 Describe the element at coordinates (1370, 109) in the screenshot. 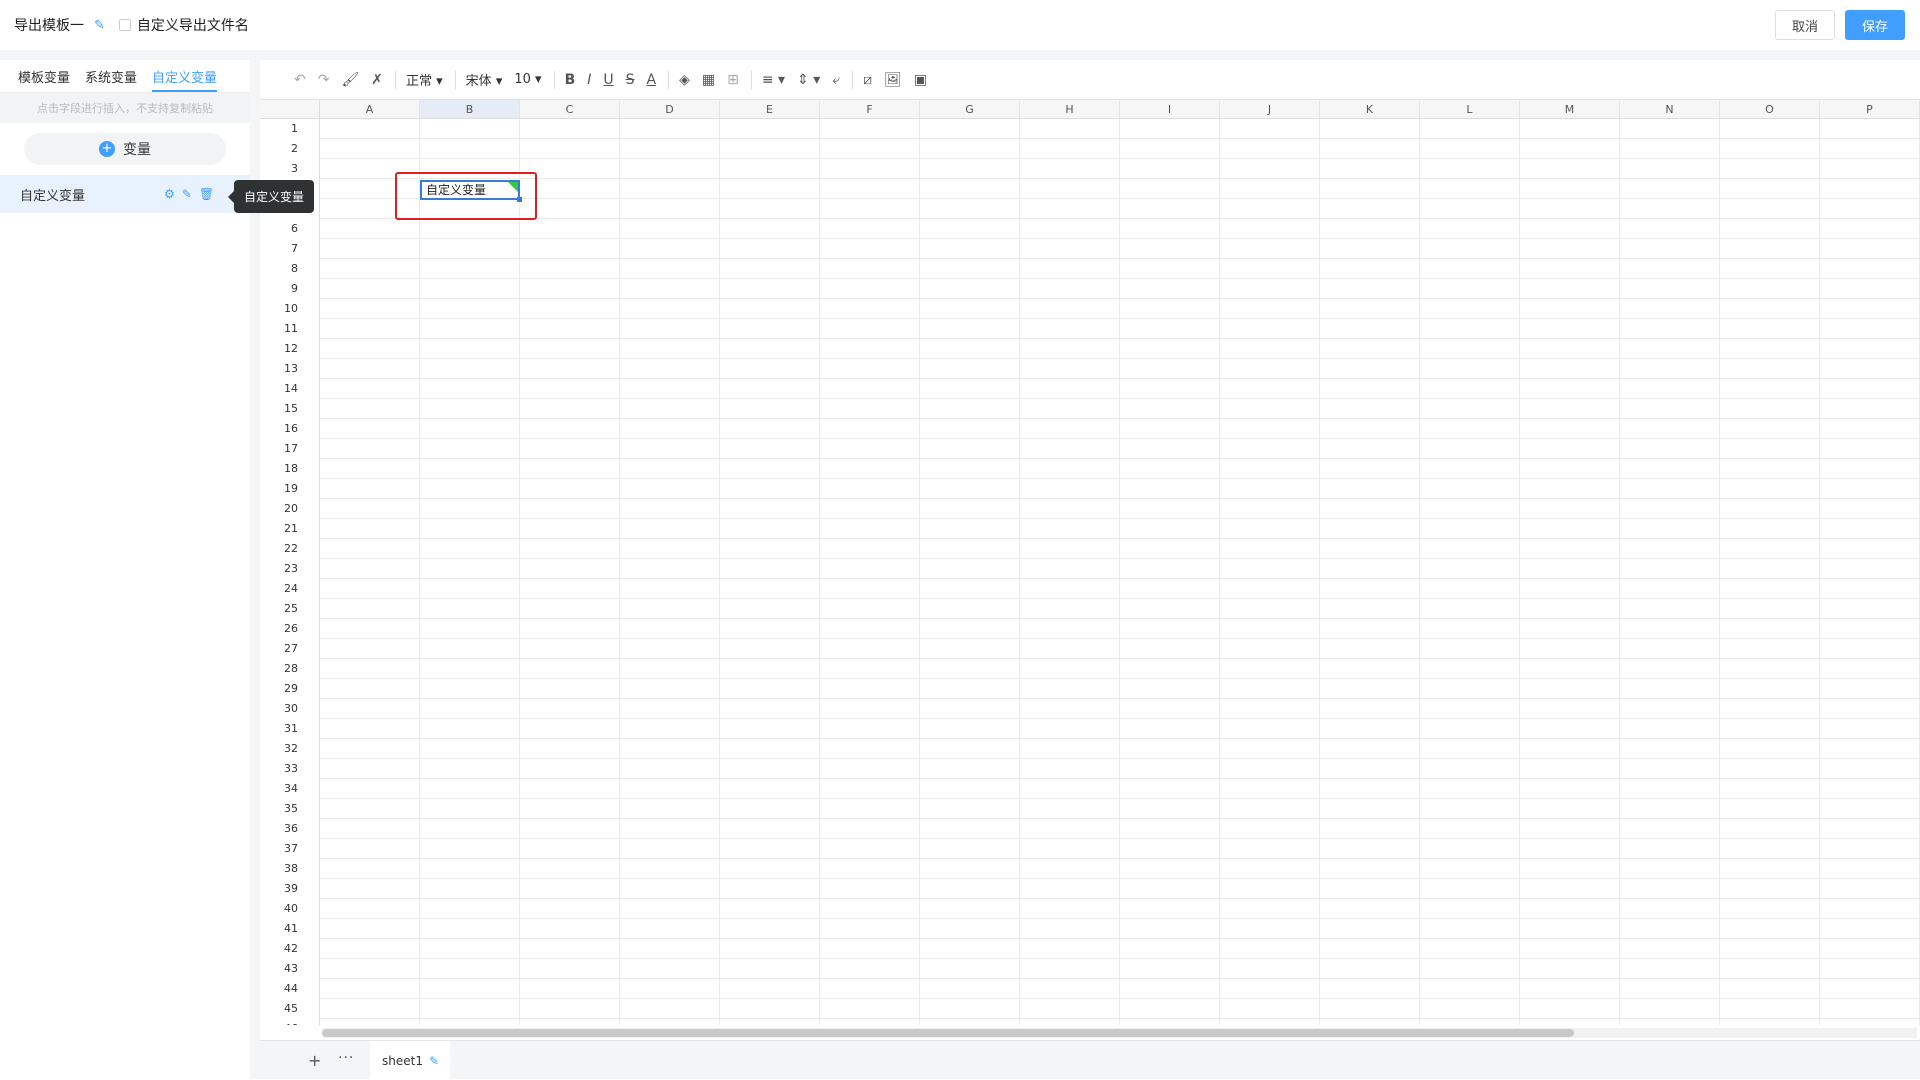

I see `column-header: K` at that location.